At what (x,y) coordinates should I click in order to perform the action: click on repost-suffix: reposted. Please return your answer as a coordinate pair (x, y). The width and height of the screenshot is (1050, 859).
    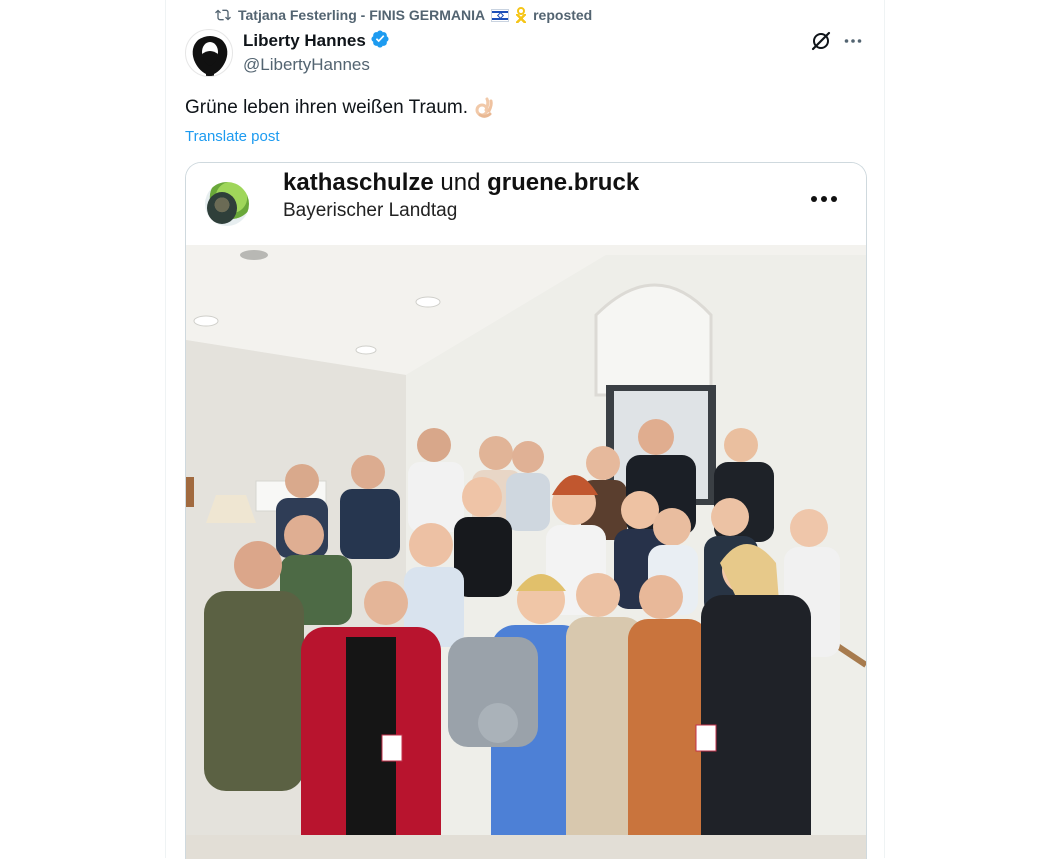
    Looking at the image, I should click on (563, 15).